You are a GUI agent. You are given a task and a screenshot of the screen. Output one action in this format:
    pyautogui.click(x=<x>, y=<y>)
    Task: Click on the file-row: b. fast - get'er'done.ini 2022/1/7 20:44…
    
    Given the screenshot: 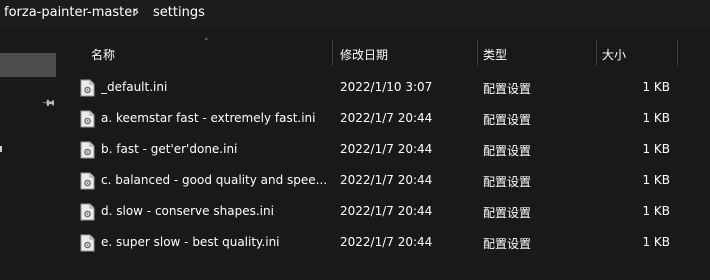 What is the action you would take?
    pyautogui.click(x=386, y=150)
    